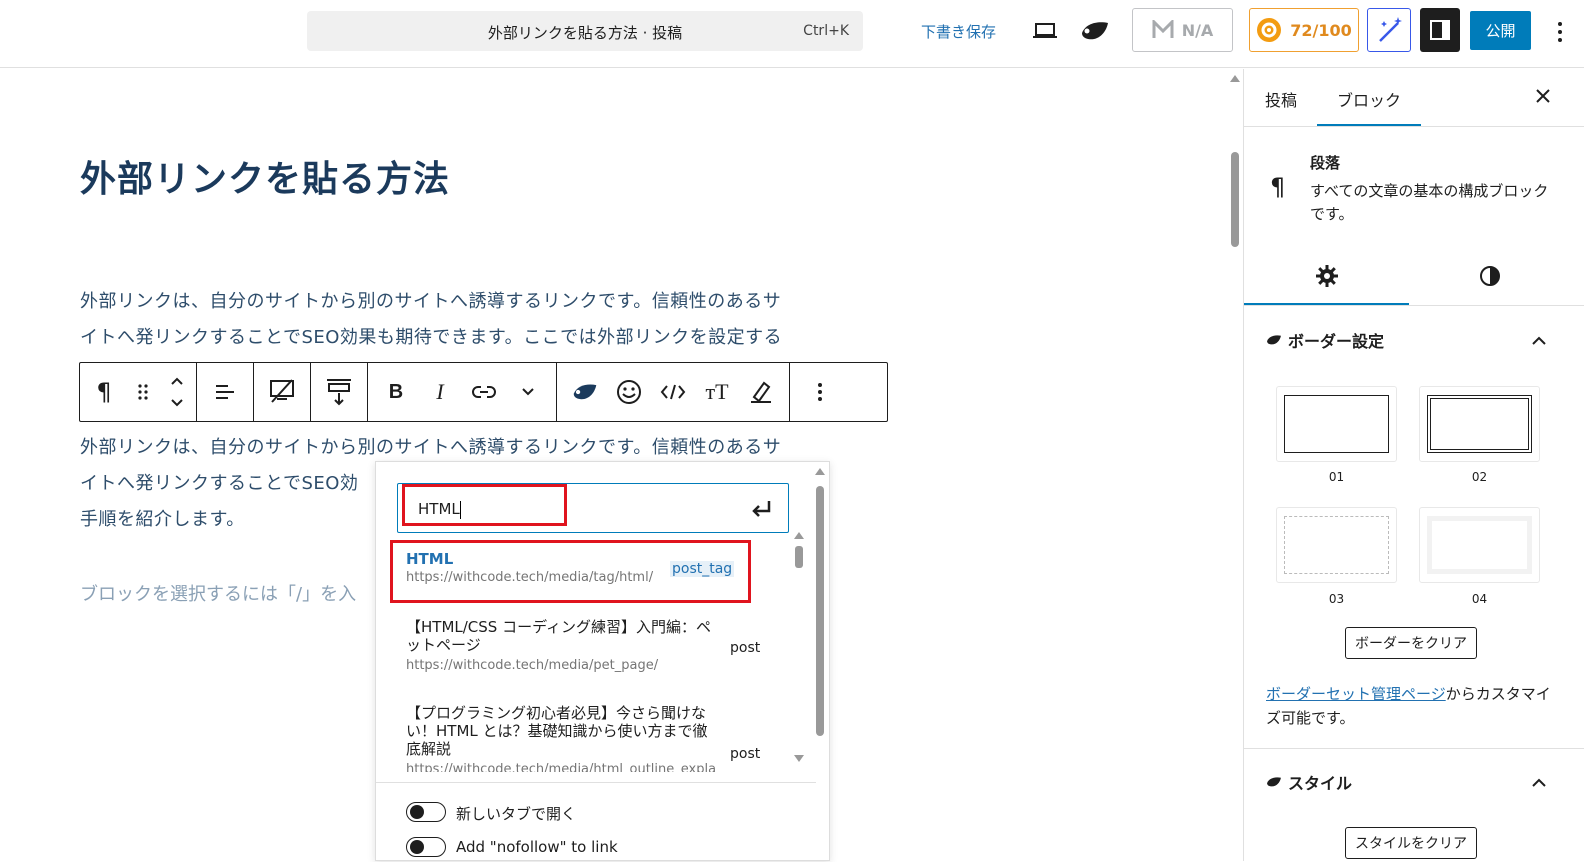 This screenshot has height=862, width=1584. What do you see at coordinates (440, 392) in the screenshot?
I see `italic-icon: I` at bounding box center [440, 392].